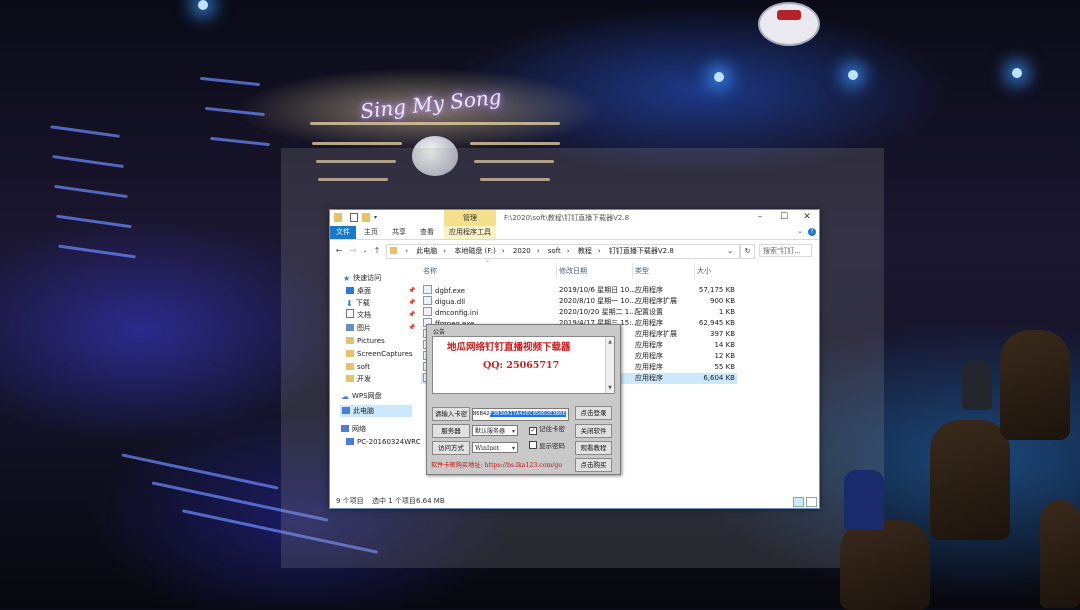 The image size is (1080, 610). Describe the element at coordinates (365, 341) in the screenshot. I see `nav-pictures: Pictures` at that location.